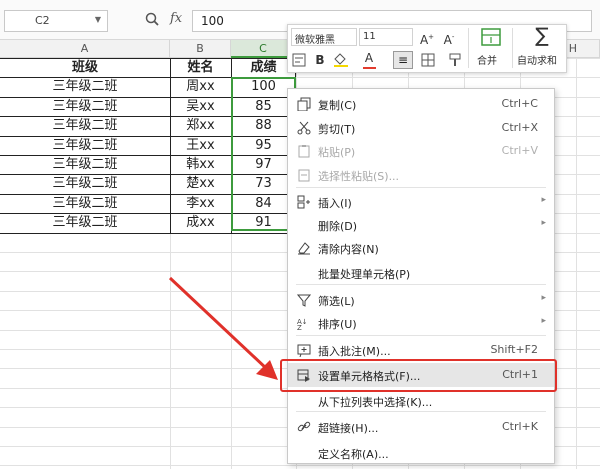 The height and width of the screenshot is (469, 600). Describe the element at coordinates (537, 59) in the screenshot. I see `autosum-button-label: 自动求和` at that location.